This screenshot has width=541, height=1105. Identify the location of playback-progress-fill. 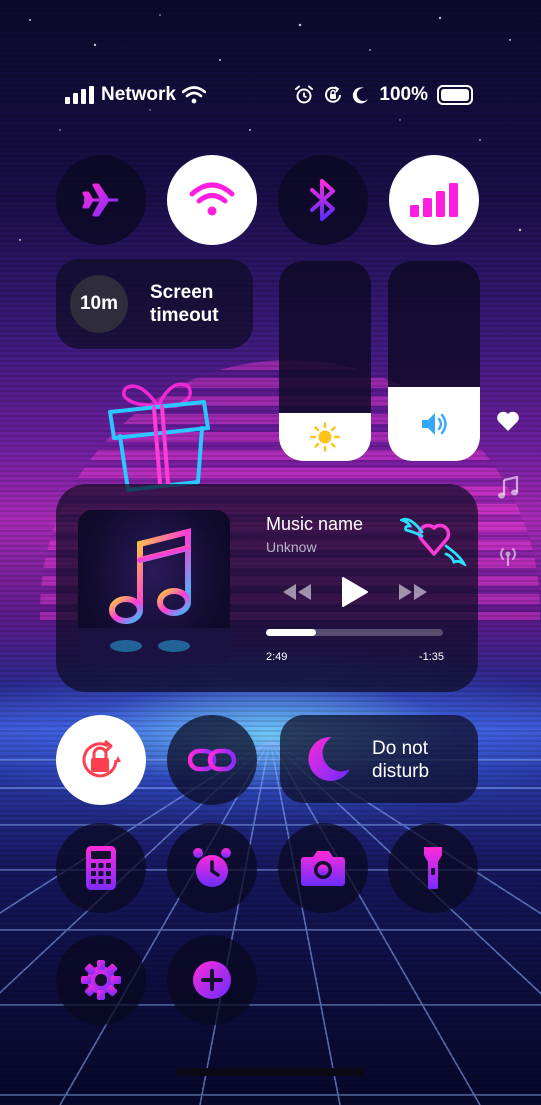
(291, 632).